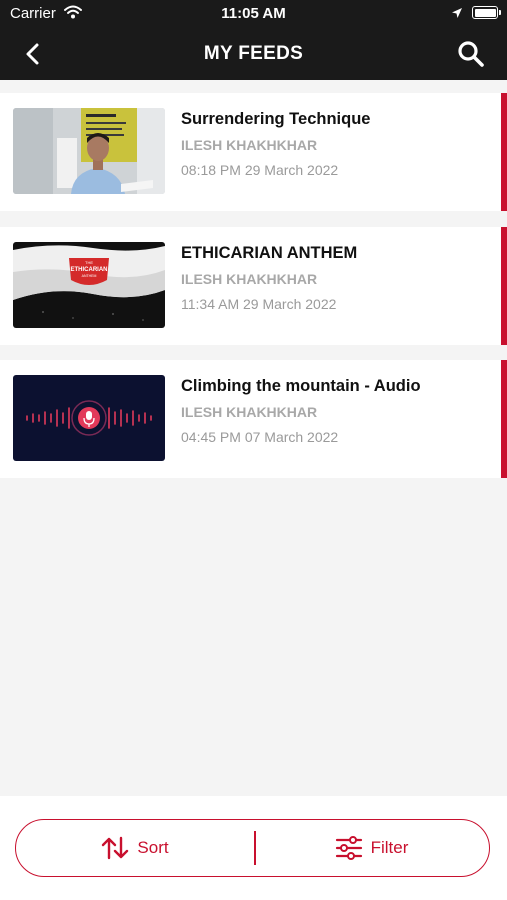  What do you see at coordinates (89, 151) in the screenshot?
I see `video-thumbnail` at bounding box center [89, 151].